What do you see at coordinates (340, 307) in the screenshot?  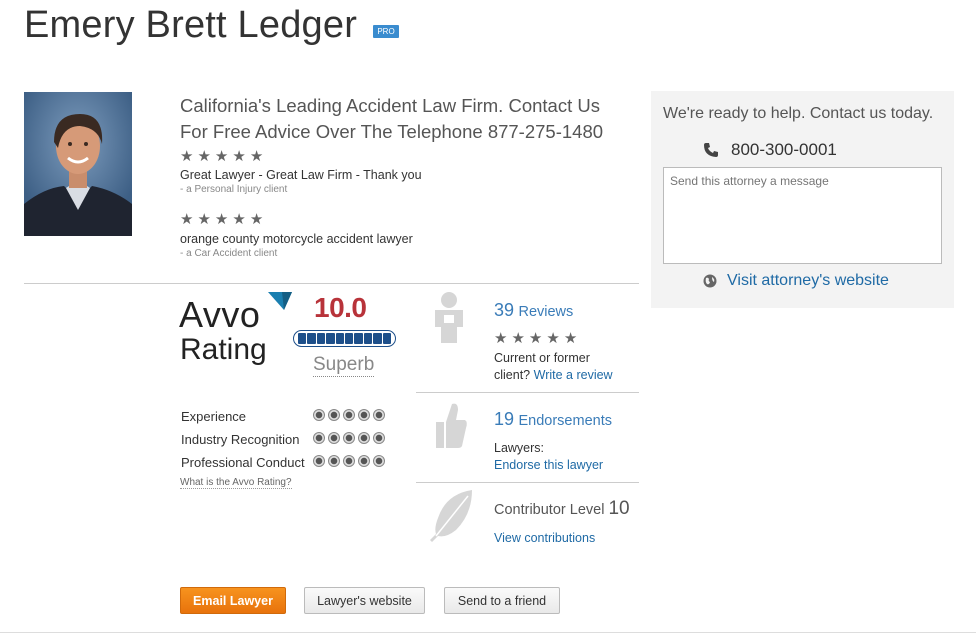 I see `rating-score: 10.0` at bounding box center [340, 307].